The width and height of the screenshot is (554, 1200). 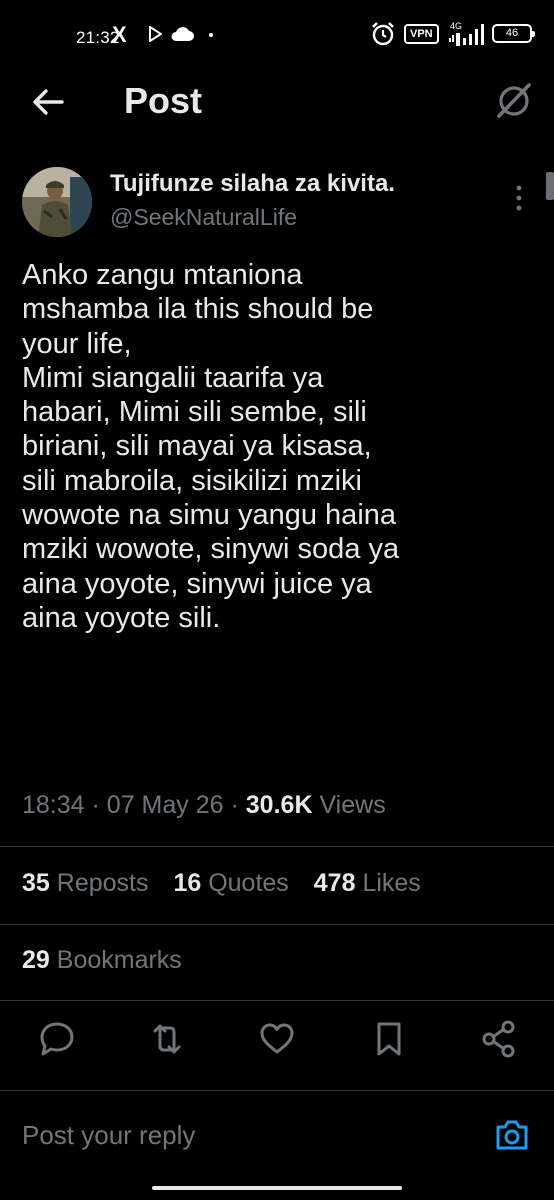 I want to click on views-label: Views, so click(x=352, y=805).